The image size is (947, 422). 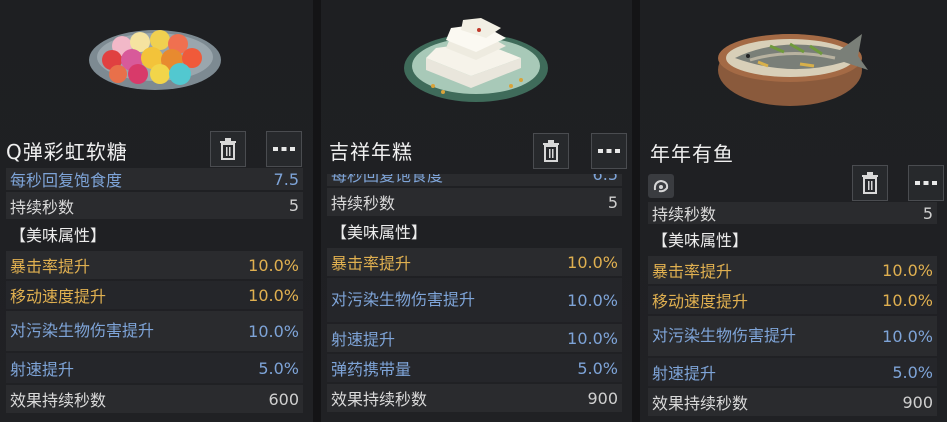 I want to click on food-title: 年年有鱼, so click(x=692, y=154).